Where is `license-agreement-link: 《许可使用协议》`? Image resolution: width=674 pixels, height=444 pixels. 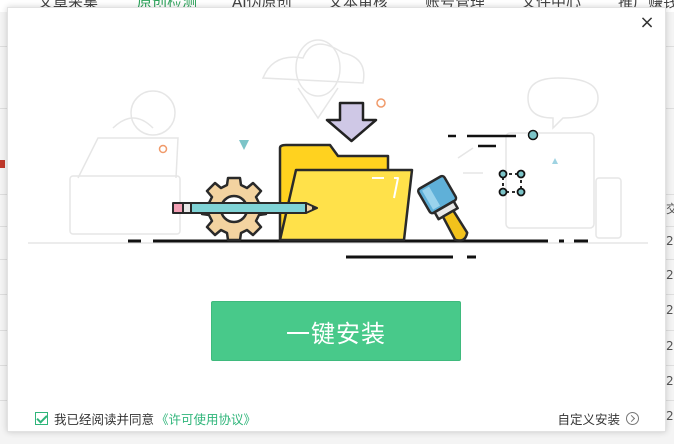 license-agreement-link: 《许可使用协议》 is located at coordinates (206, 418).